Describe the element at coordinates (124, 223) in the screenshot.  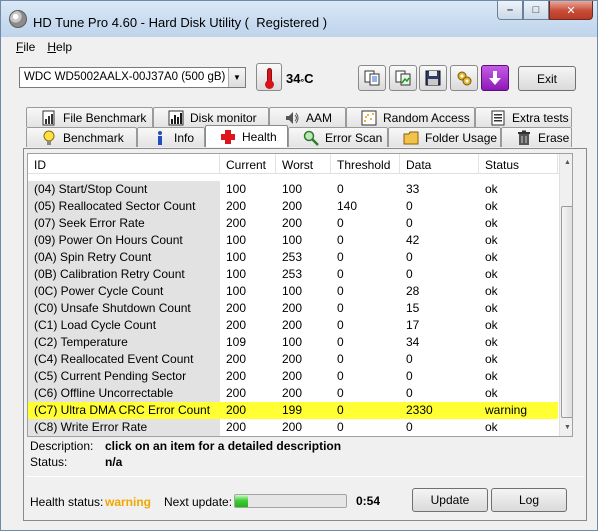
I see `id-cell: (07) Seek Error Rate` at that location.